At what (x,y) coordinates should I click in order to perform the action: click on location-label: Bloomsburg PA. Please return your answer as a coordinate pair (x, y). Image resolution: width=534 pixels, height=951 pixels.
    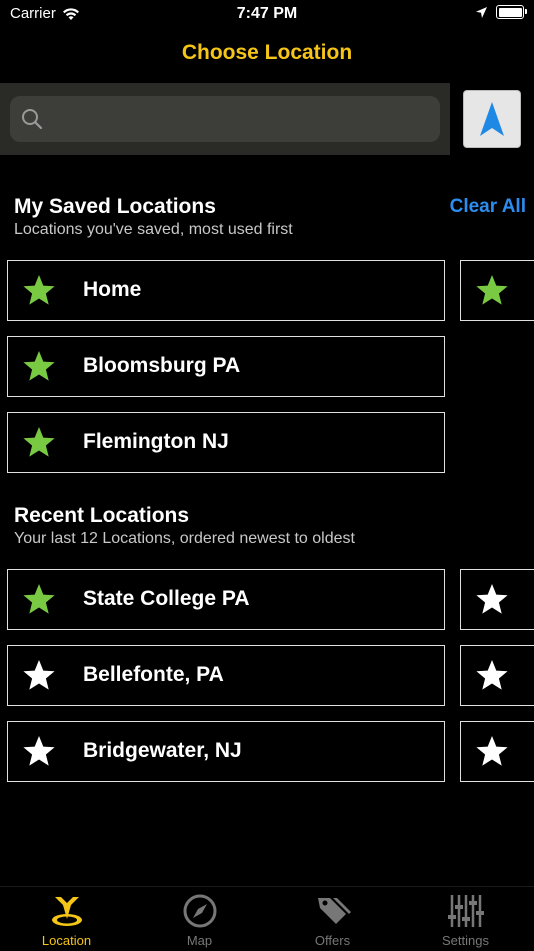
    Looking at the image, I should click on (162, 365).